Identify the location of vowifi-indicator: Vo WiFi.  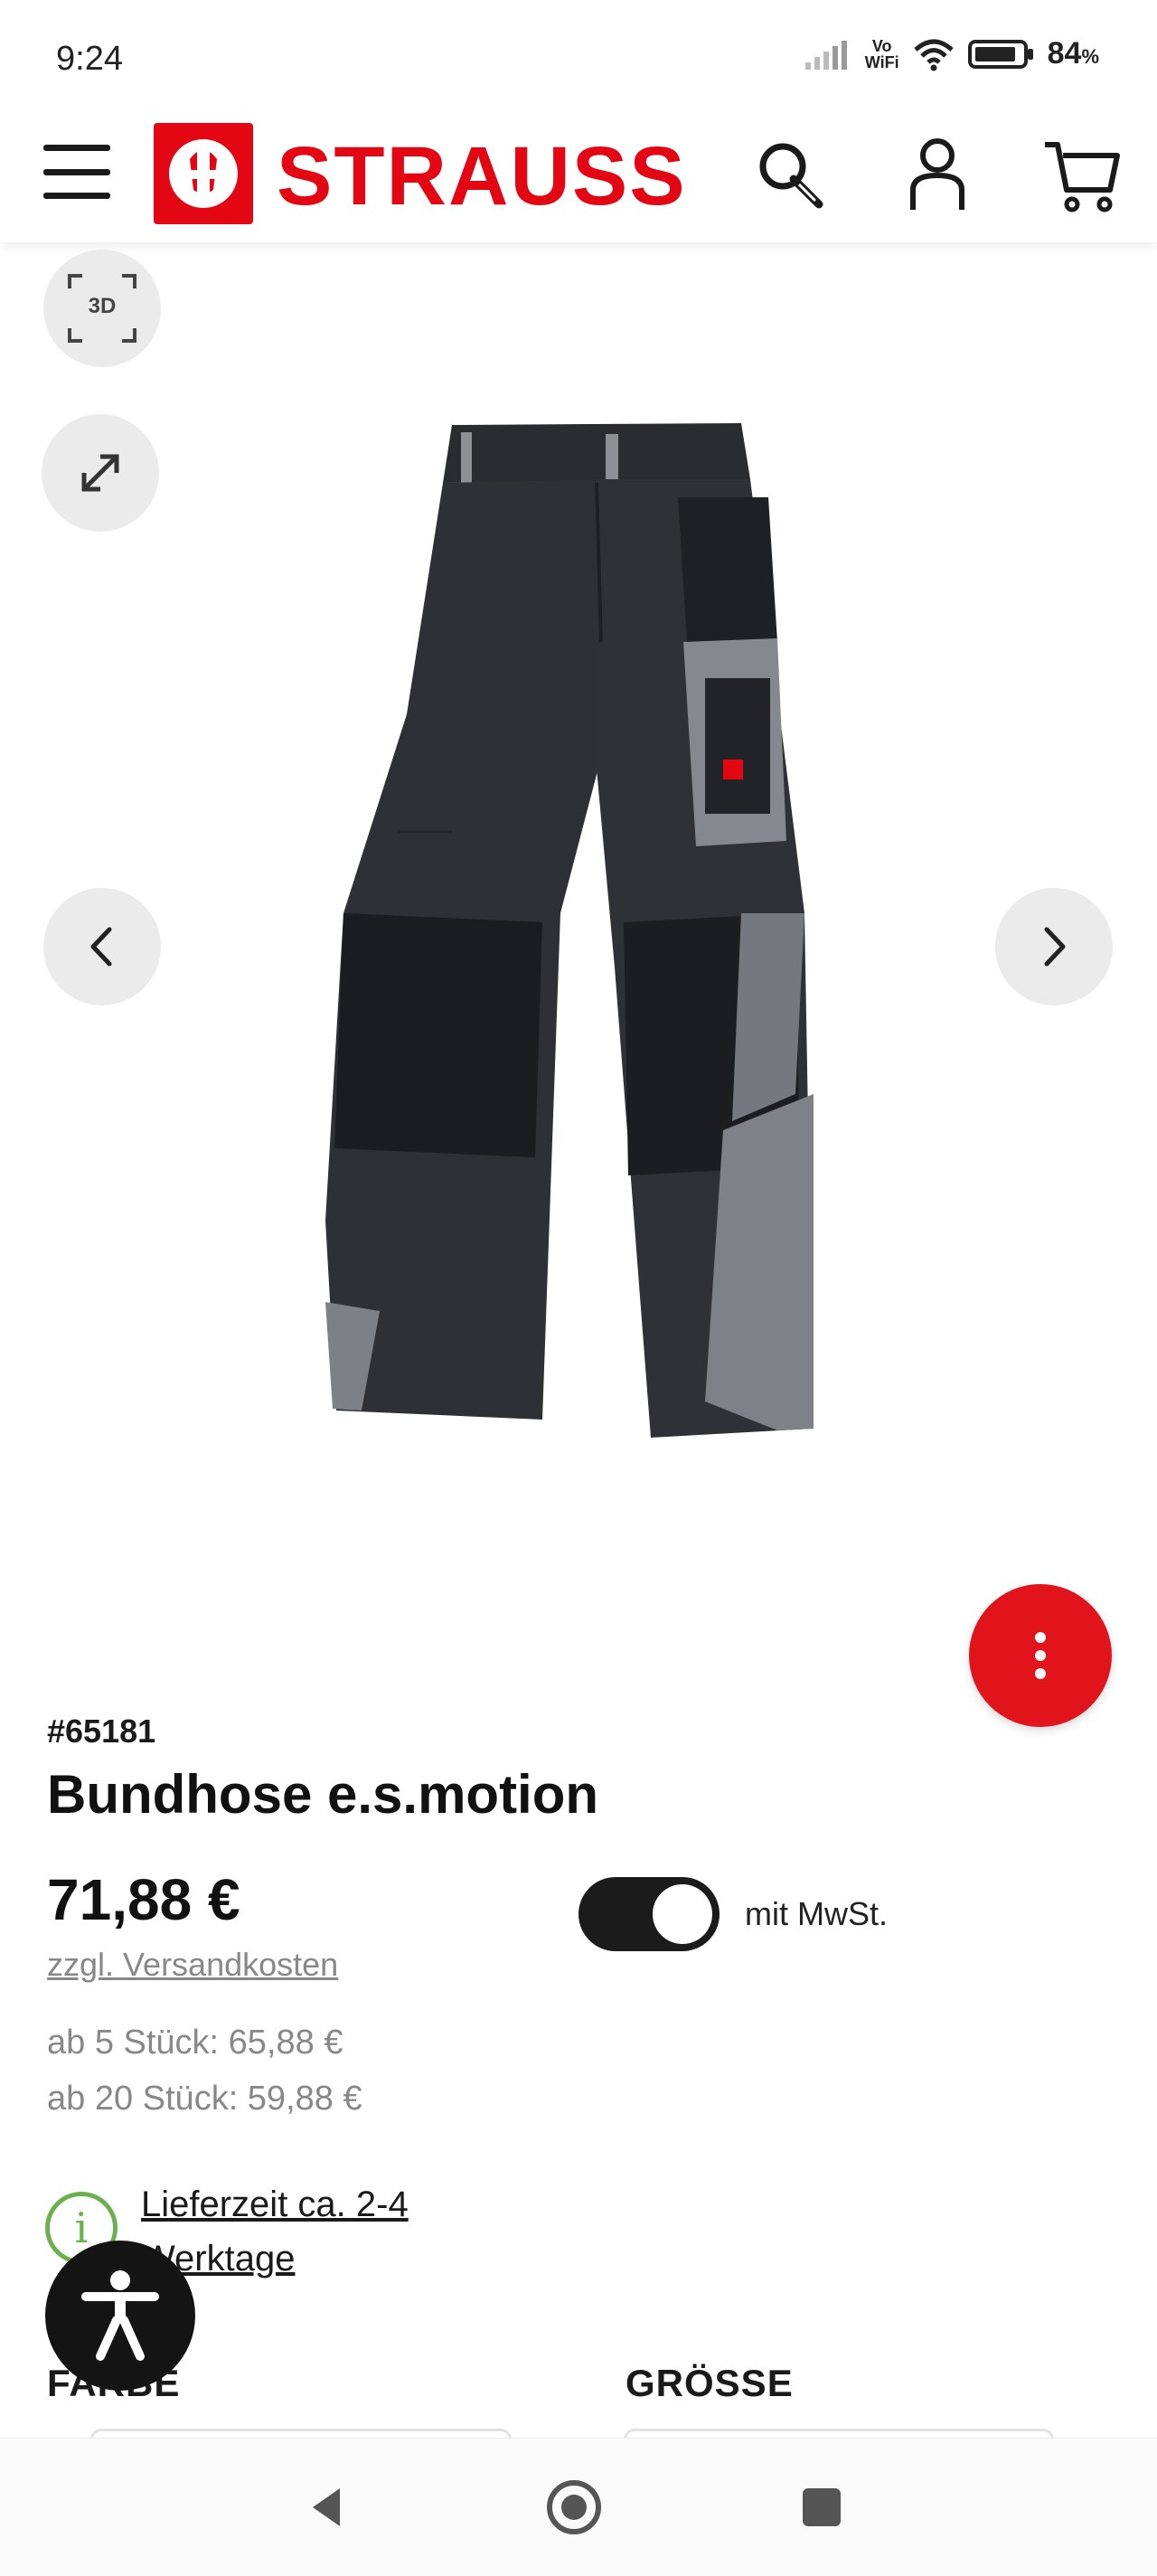
(882, 54).